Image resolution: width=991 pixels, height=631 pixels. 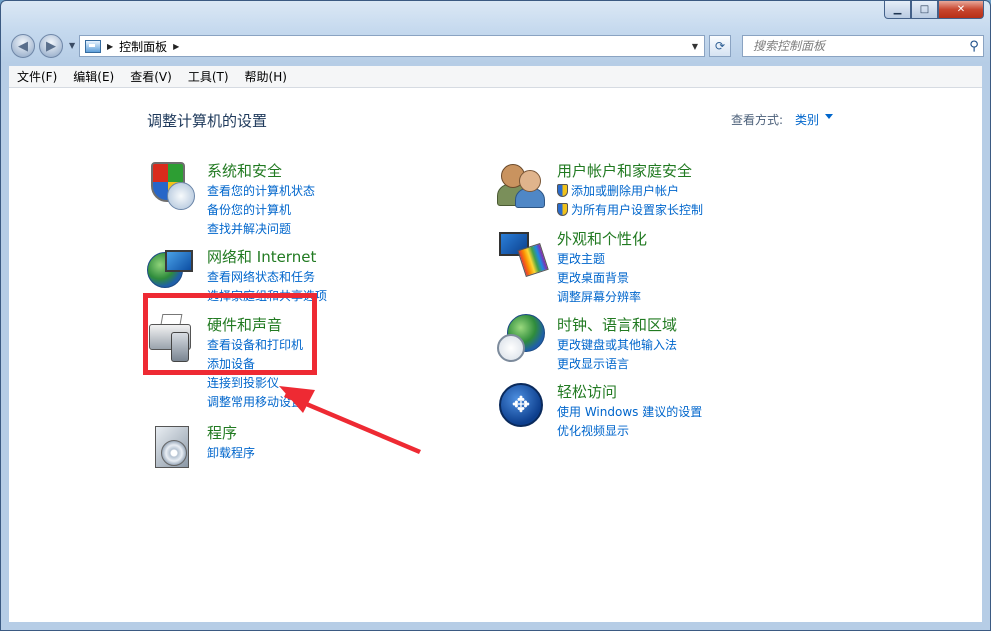 I want to click on maximize-button: □, so click(x=924, y=10).